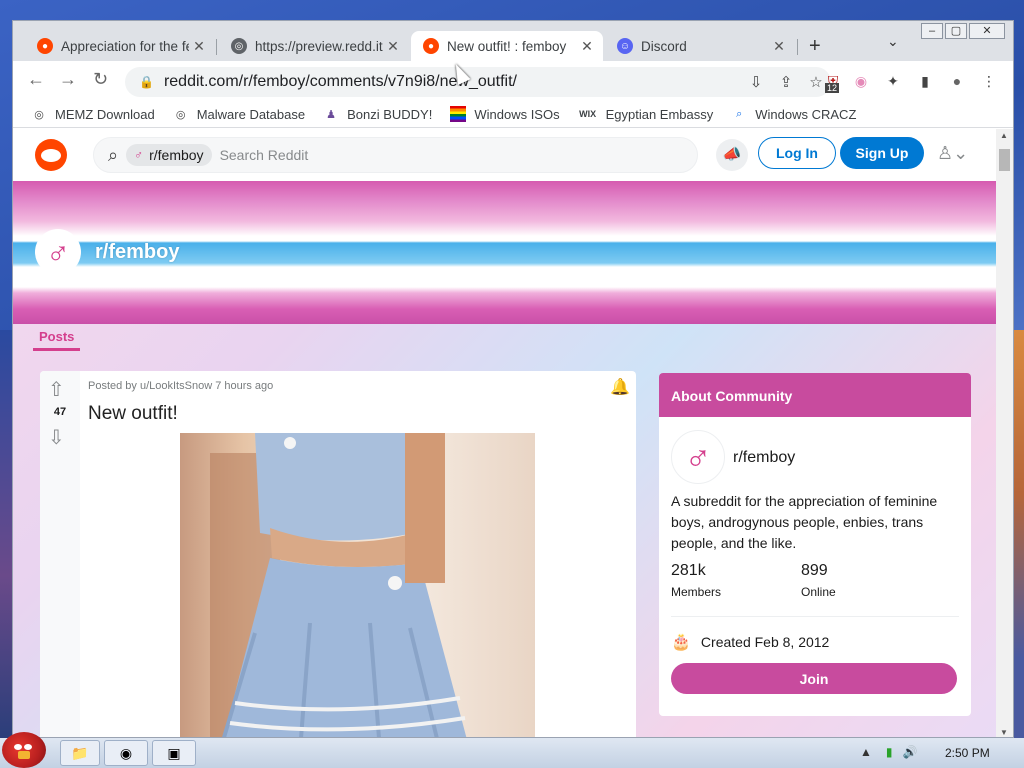 The image size is (1024, 768). Describe the element at coordinates (797, 153) in the screenshot. I see `login-button: Log In` at that location.